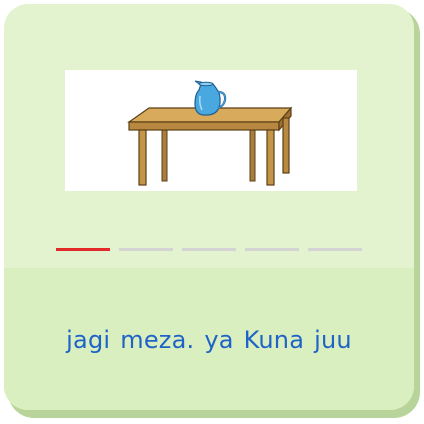 Image resolution: width=424 pixels, height=424 pixels. Describe the element at coordinates (218, 340) in the screenshot. I see `word-tile: ya` at that location.